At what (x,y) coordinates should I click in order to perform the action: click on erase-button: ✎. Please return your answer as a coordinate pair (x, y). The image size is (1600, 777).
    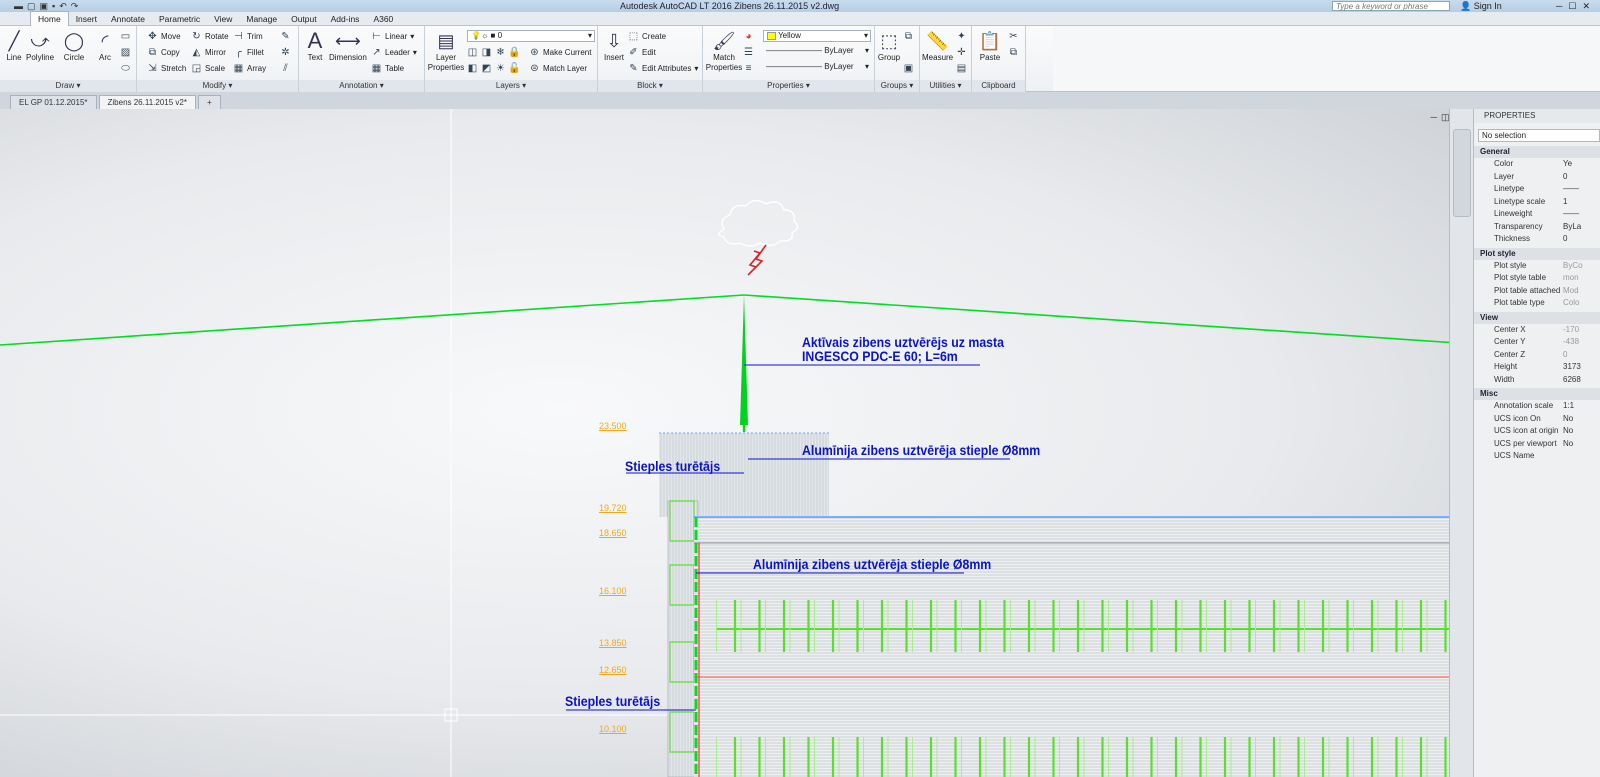
    Looking at the image, I should click on (285, 36).